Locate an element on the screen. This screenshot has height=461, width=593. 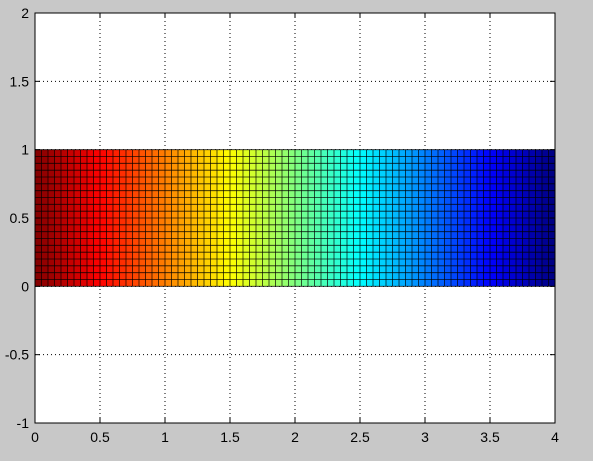
x-tick-label: 0 is located at coordinates (35, 437).